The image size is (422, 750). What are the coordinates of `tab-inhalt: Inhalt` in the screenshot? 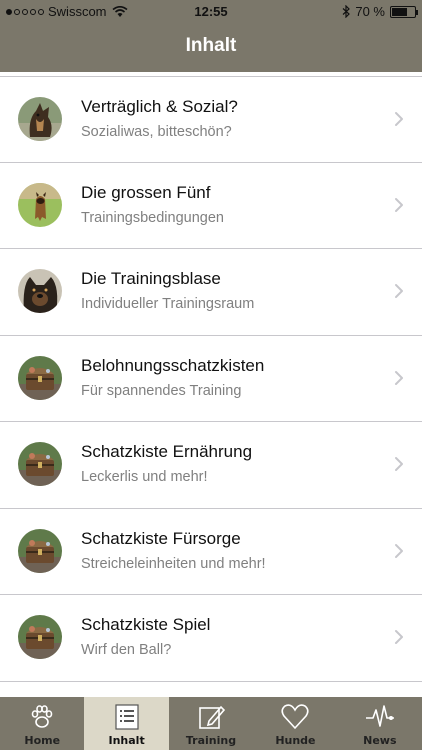 It's located at (126, 723).